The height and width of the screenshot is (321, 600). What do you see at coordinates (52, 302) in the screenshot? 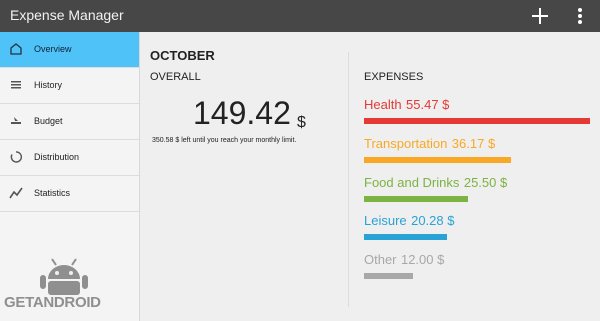
I see `watermark-text: GETANDROID` at bounding box center [52, 302].